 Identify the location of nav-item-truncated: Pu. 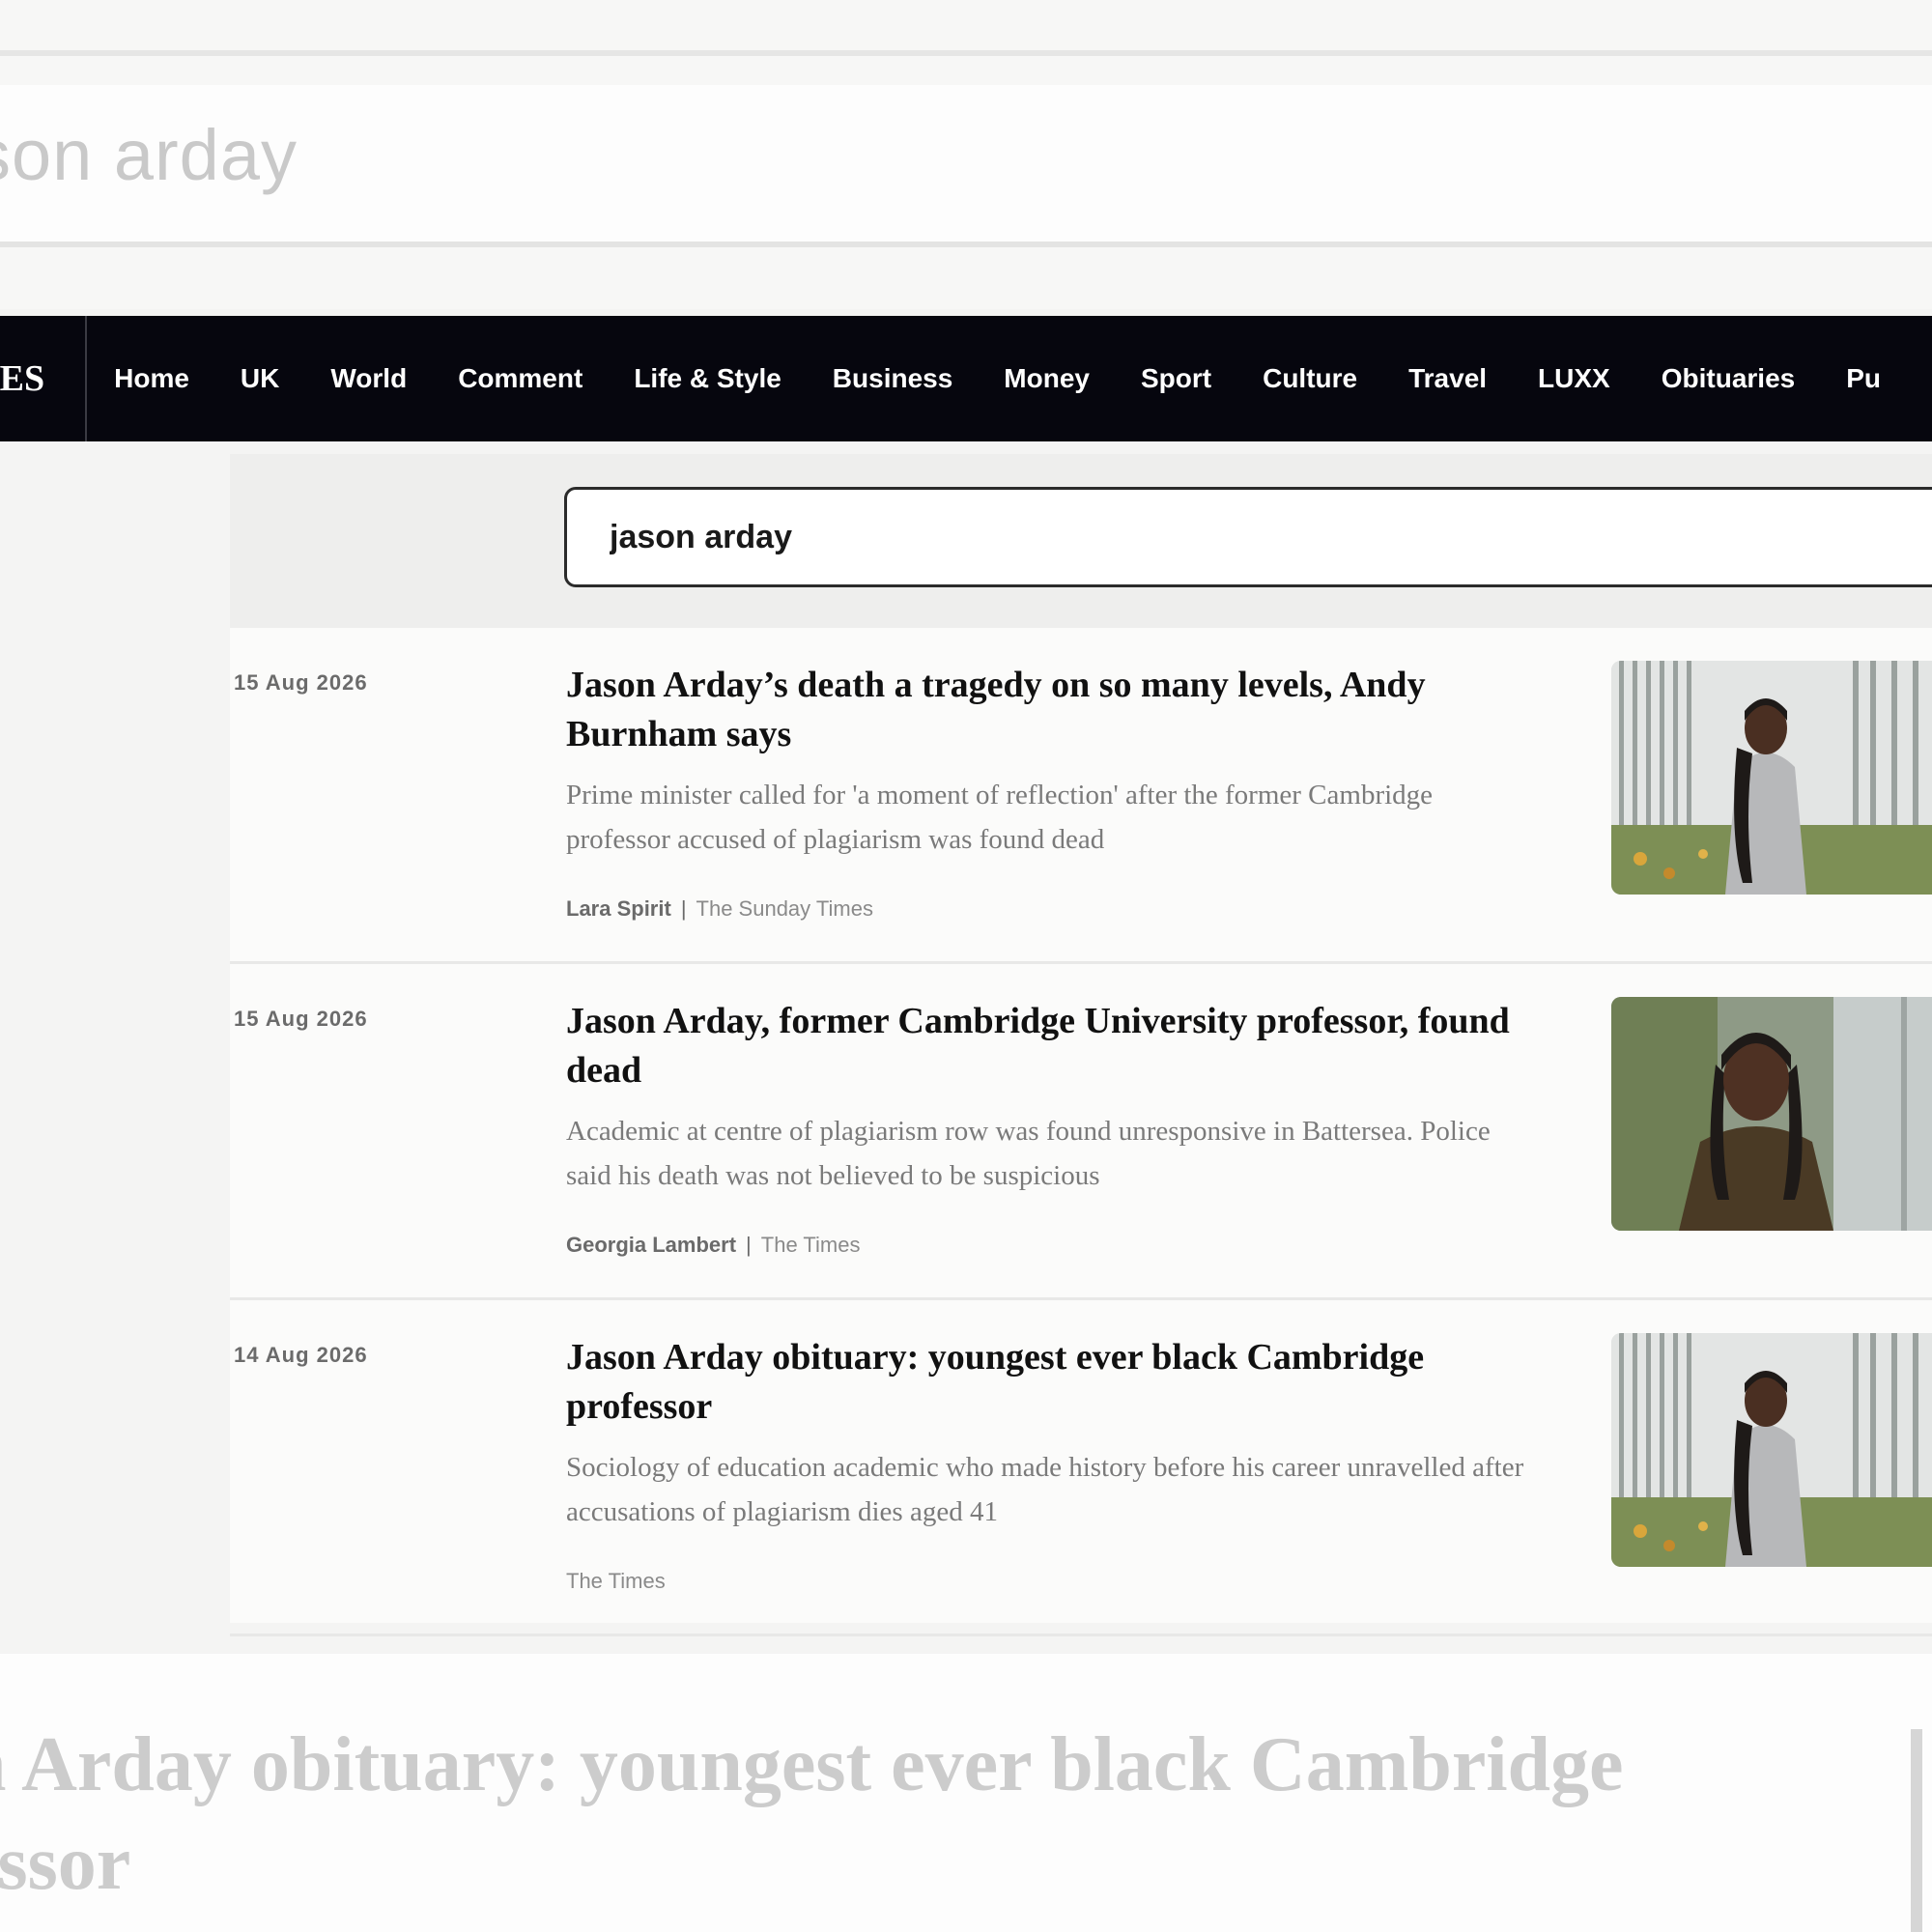
(1863, 378).